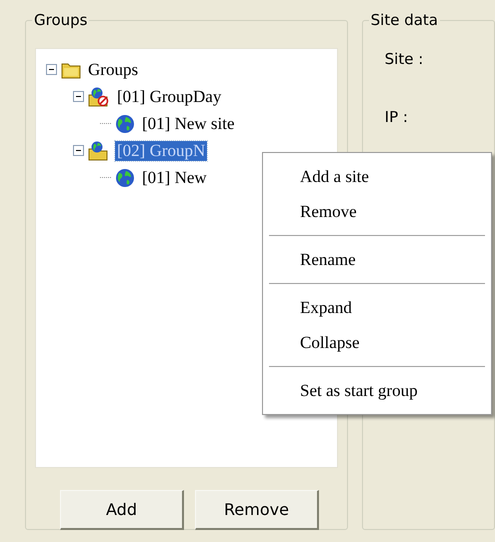  Describe the element at coordinates (377, 176) in the screenshot. I see `menu-item: Add a site` at that location.